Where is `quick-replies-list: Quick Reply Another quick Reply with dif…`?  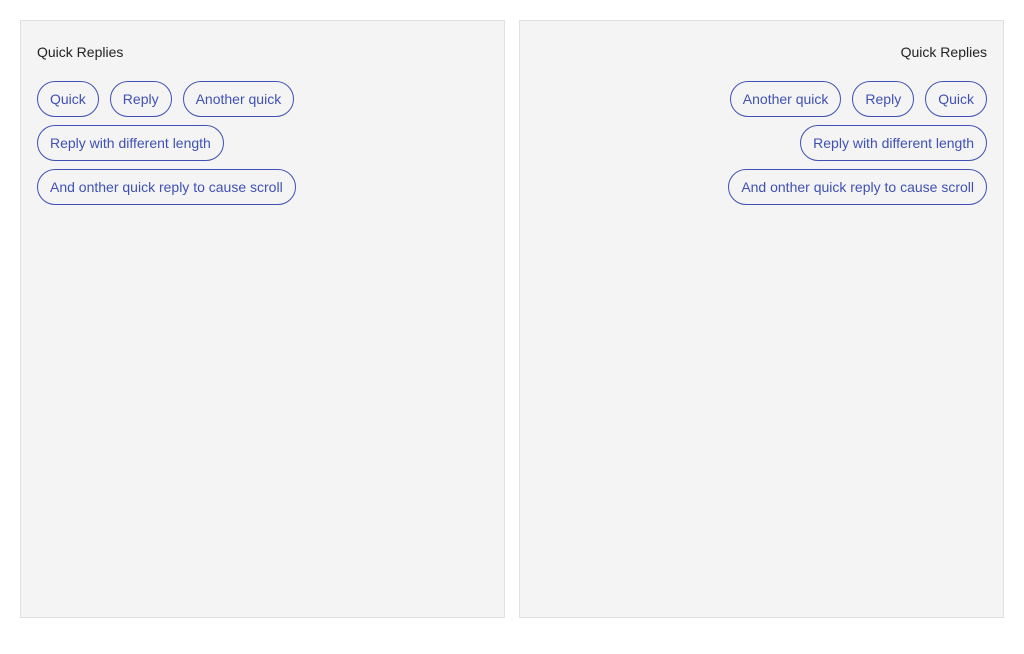 quick-replies-list: Quick Reply Another quick Reply with dif… is located at coordinates (263, 143).